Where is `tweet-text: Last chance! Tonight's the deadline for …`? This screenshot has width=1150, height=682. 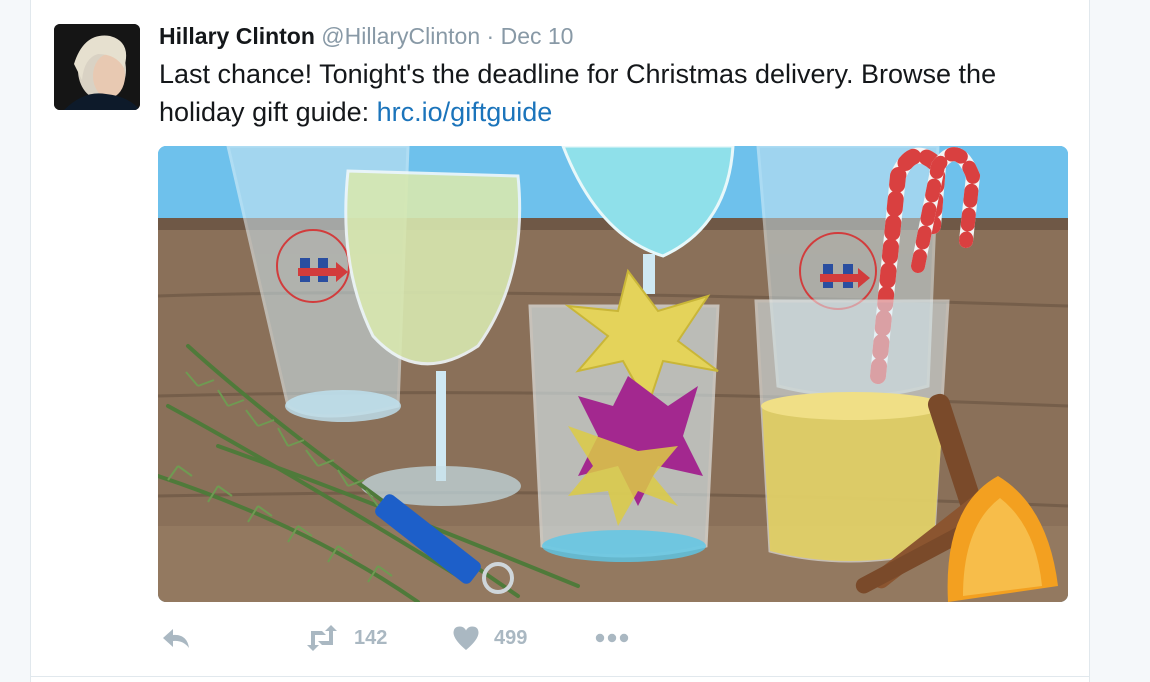
tweet-text: Last chance! Tonight's the deadline for … is located at coordinates (619, 93).